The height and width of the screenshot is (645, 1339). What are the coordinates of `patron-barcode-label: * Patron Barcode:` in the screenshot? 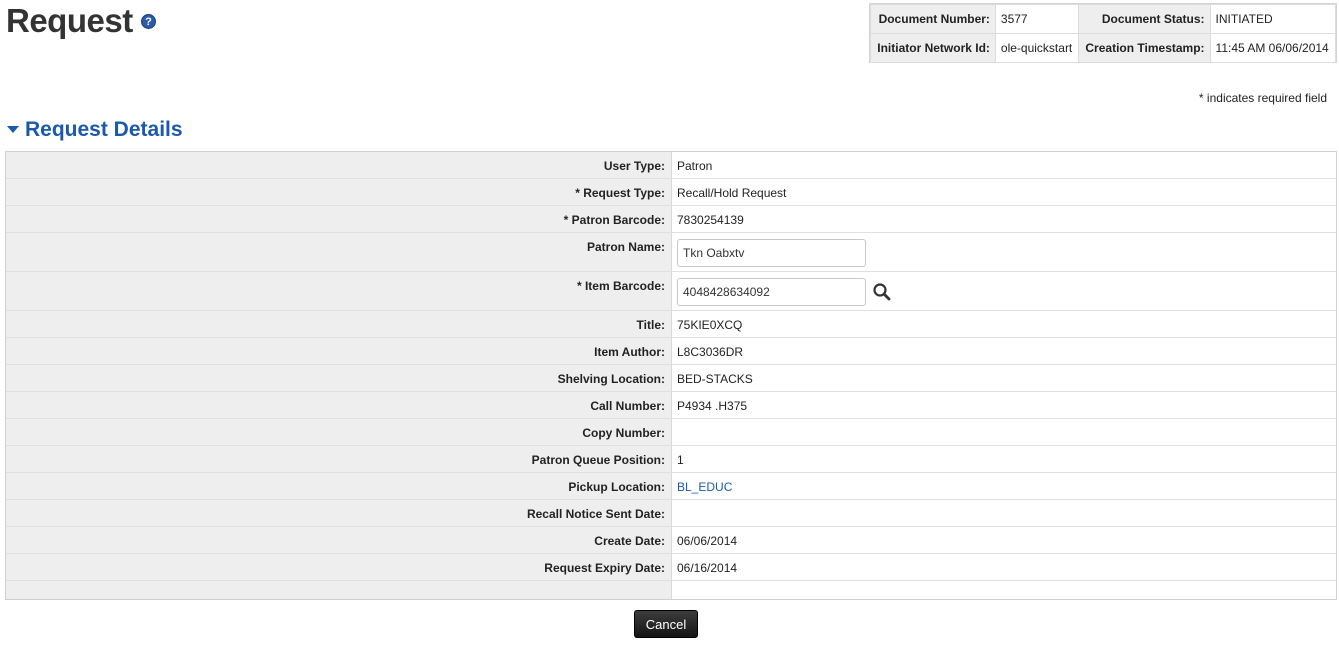 It's located at (339, 219).